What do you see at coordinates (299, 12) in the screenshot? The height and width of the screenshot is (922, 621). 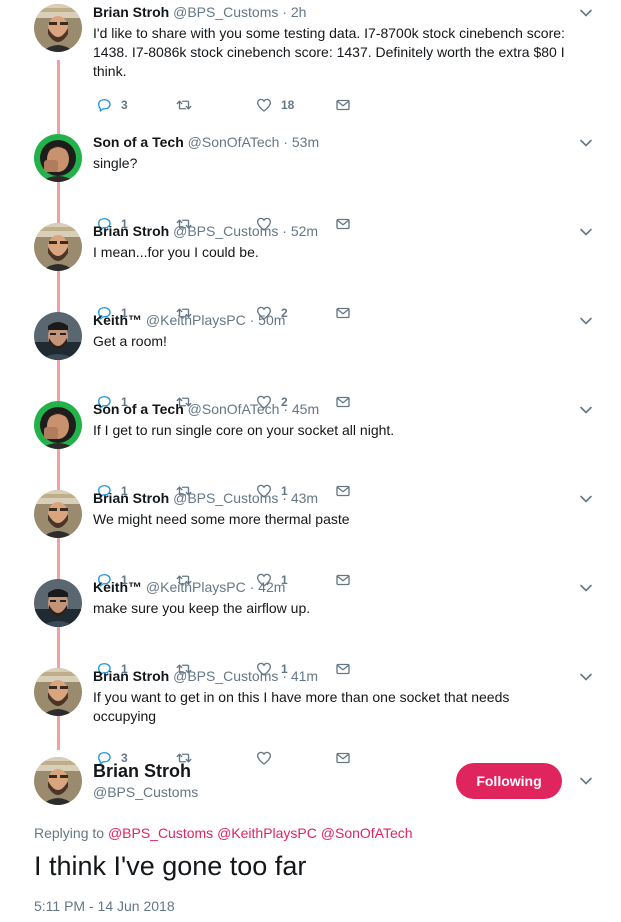 I see `tweet-time: 2h` at bounding box center [299, 12].